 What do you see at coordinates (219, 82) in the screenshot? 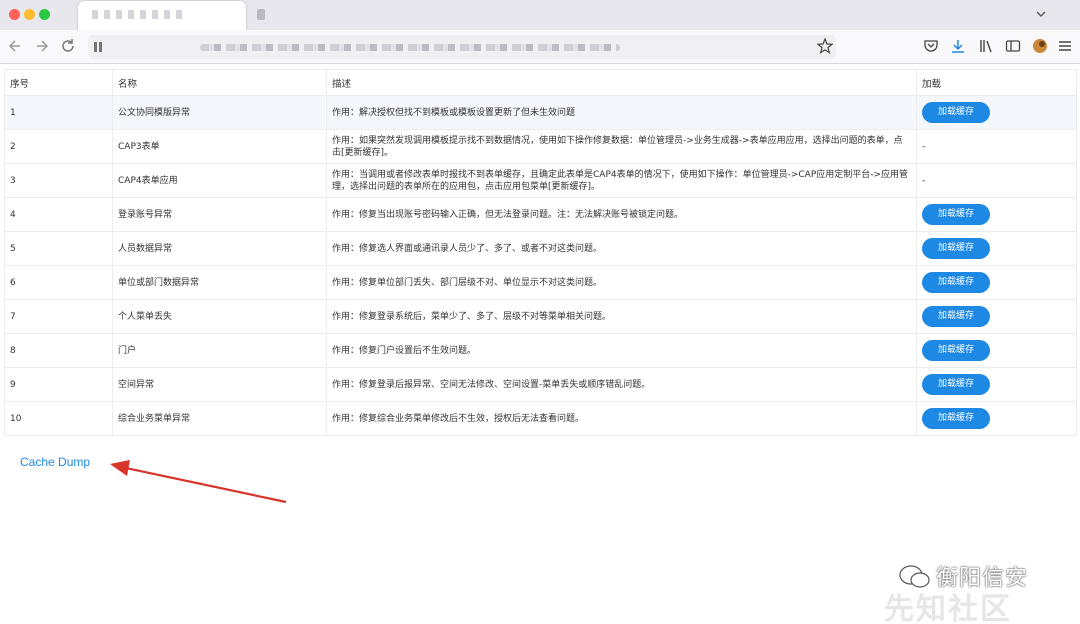
I see `header-name: 名称` at bounding box center [219, 82].